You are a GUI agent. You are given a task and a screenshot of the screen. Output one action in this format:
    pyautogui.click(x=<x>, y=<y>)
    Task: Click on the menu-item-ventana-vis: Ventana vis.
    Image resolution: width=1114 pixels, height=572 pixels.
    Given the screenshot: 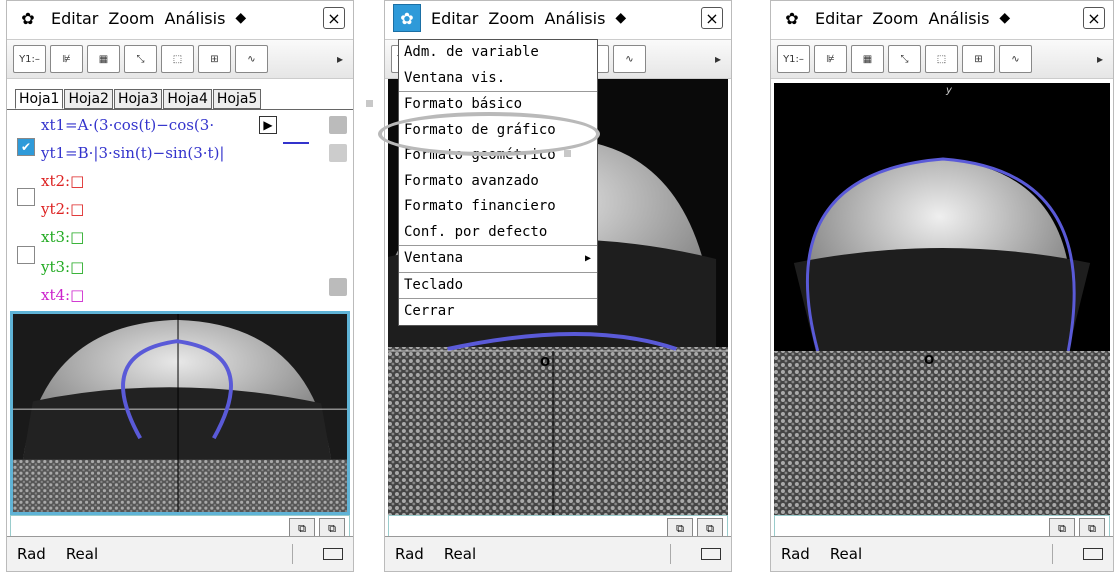 What is the action you would take?
    pyautogui.click(x=498, y=79)
    